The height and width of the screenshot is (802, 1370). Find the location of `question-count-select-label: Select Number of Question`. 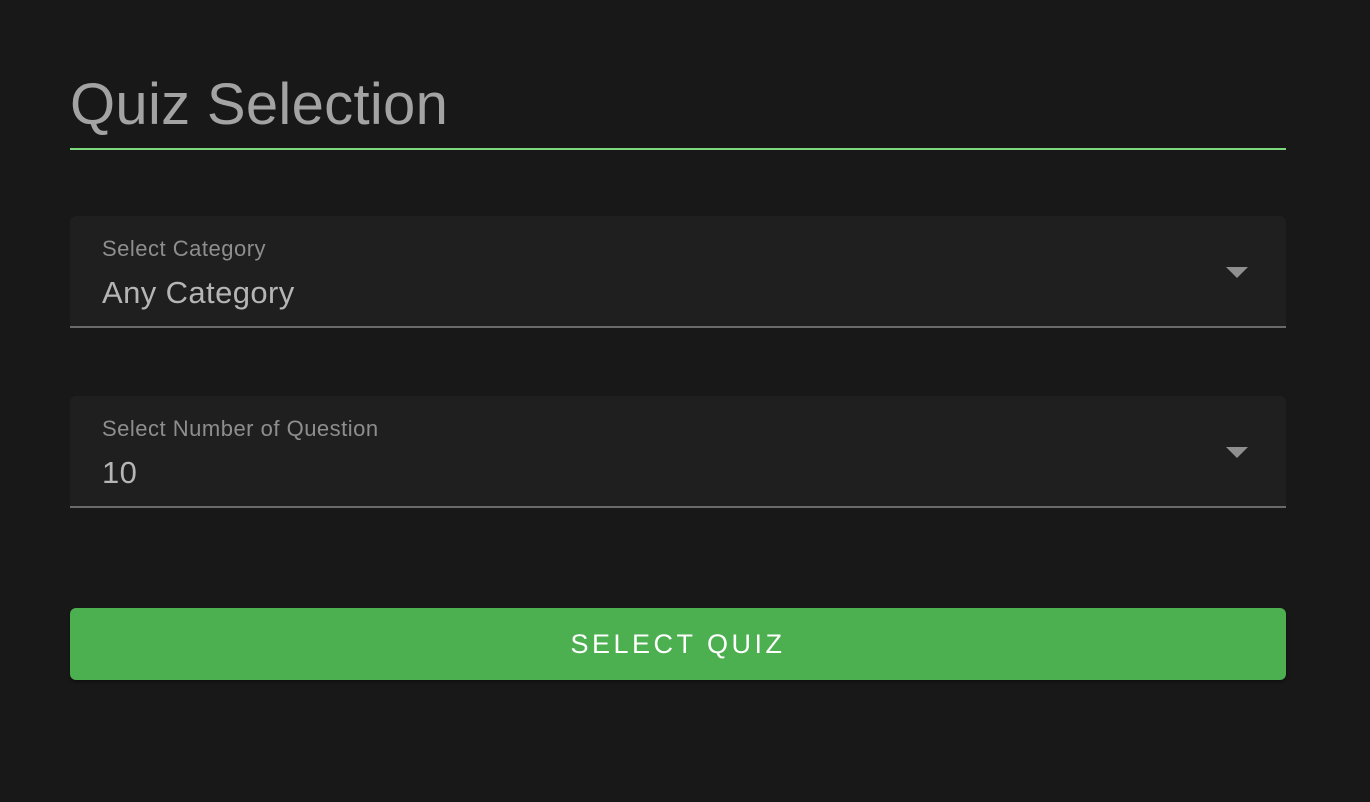

question-count-select-label: Select Number of Question is located at coordinates (240, 428).